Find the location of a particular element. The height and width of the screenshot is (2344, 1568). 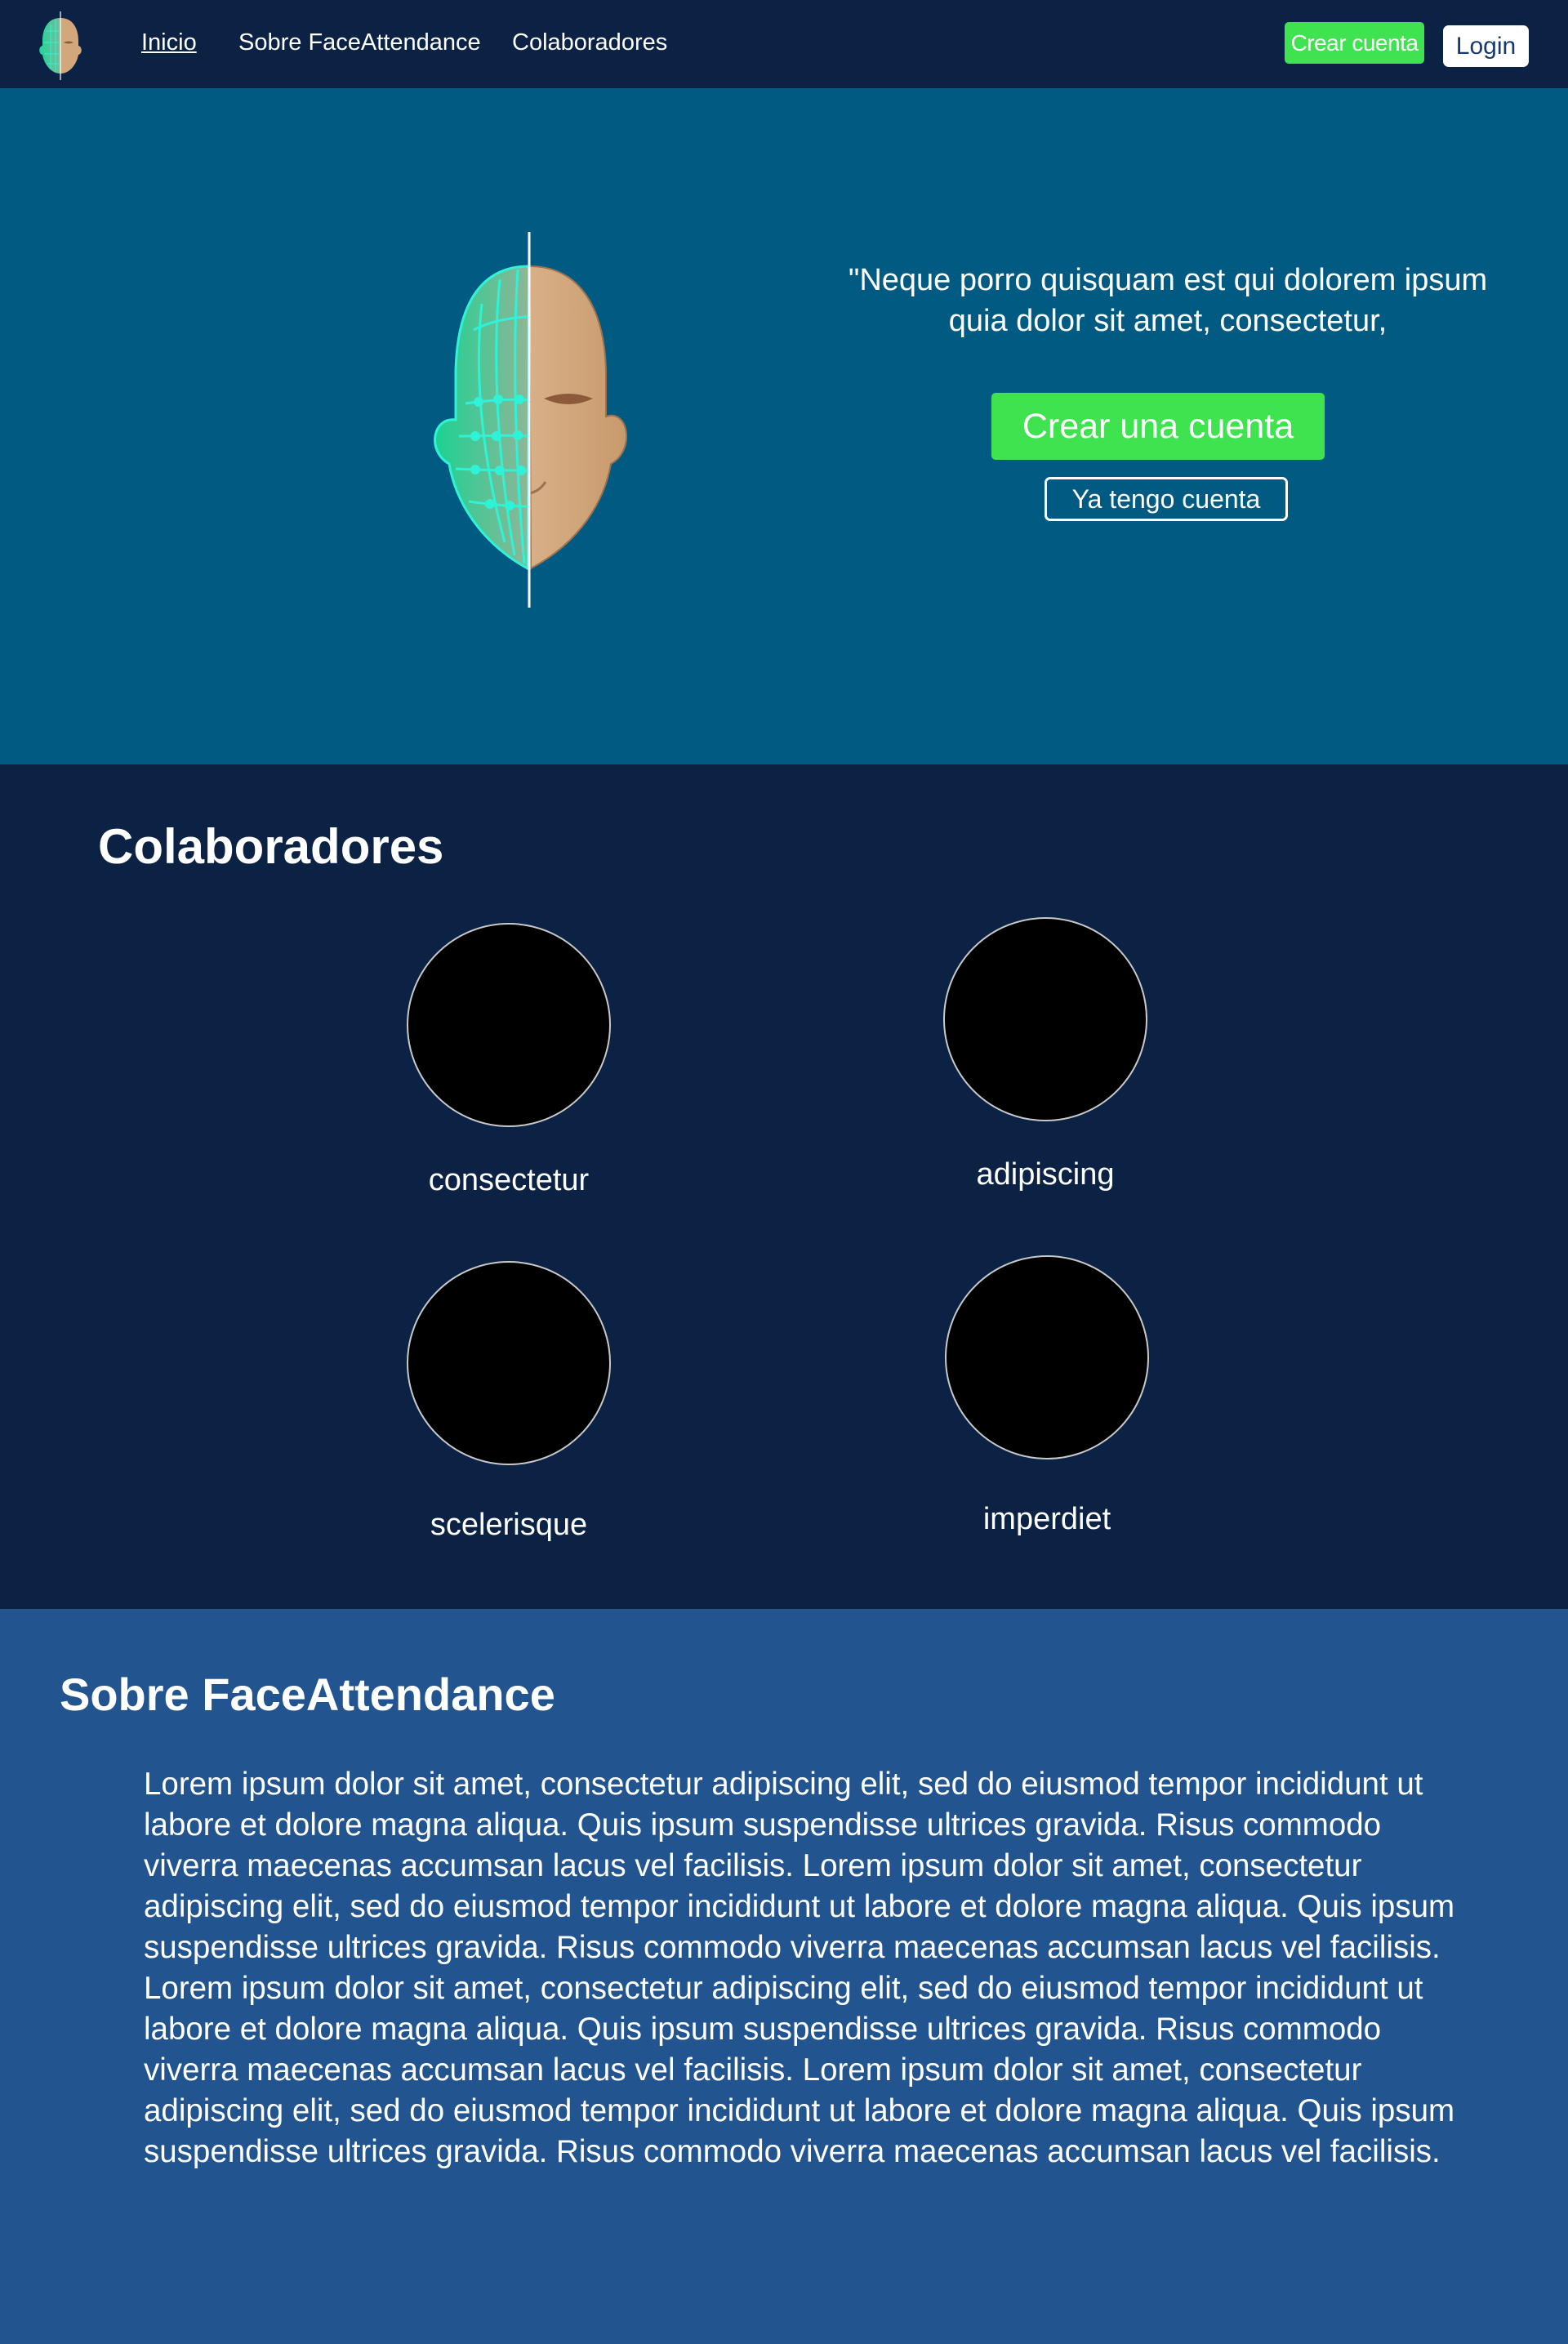

nav-link-sobre: Sobre FaceAttendance is located at coordinates (359, 42).